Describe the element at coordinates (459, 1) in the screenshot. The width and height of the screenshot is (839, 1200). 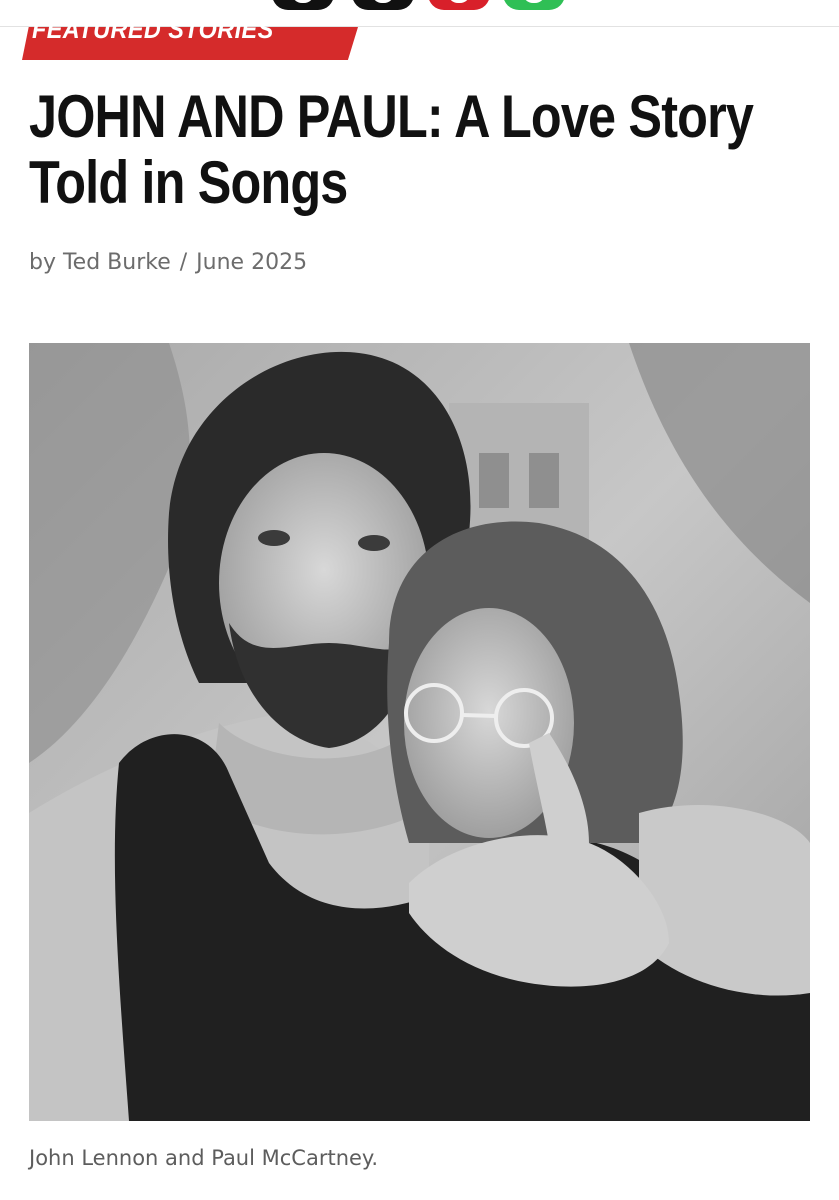
I see `pinterest-icon` at that location.